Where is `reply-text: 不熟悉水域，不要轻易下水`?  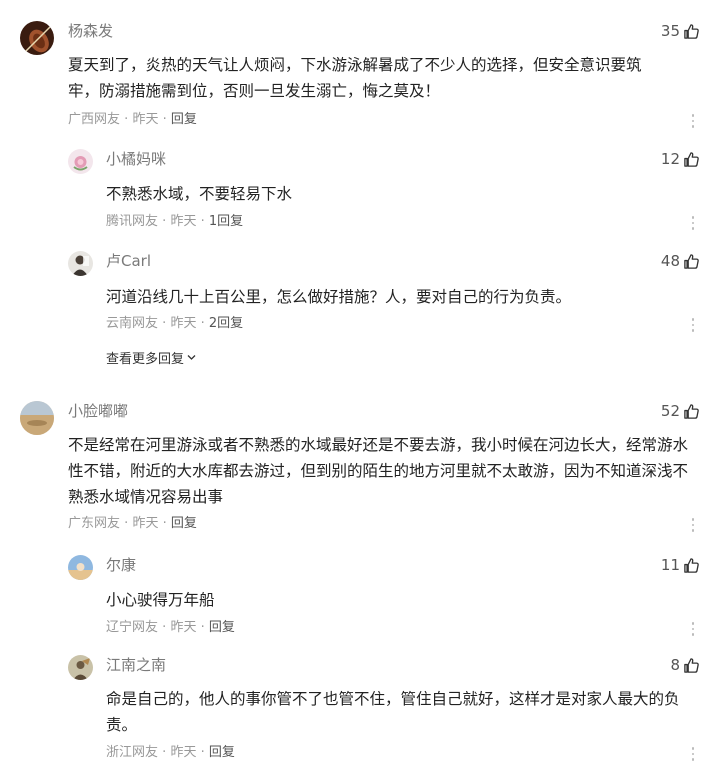
reply-text: 不熟悉水域，不要轻易下水 is located at coordinates (199, 194).